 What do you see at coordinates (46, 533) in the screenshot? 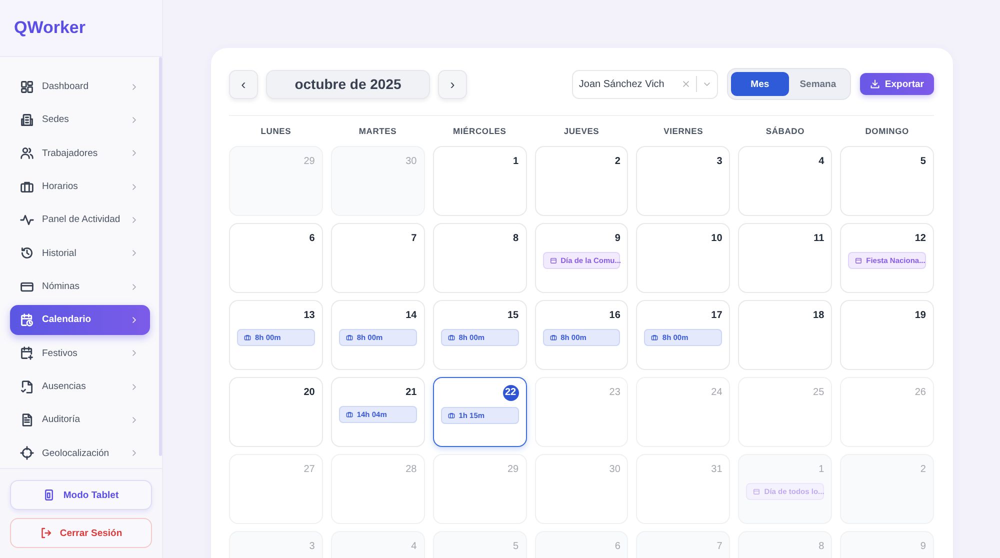
I see `logout-icon` at bounding box center [46, 533].